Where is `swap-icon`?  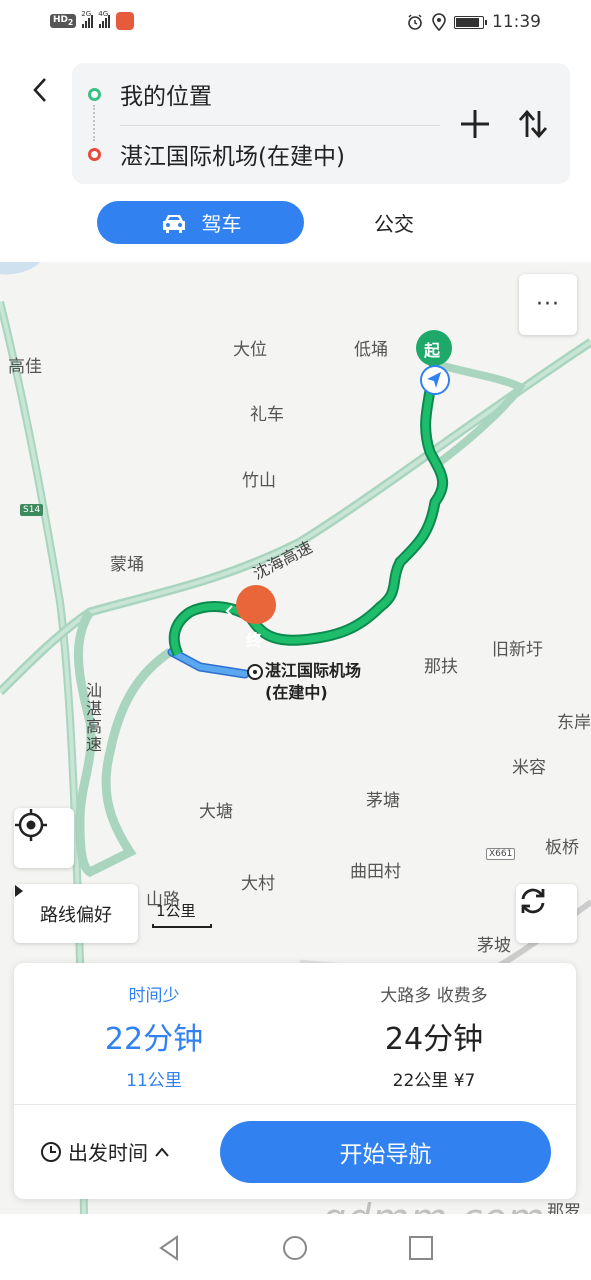
swap-icon is located at coordinates (533, 124).